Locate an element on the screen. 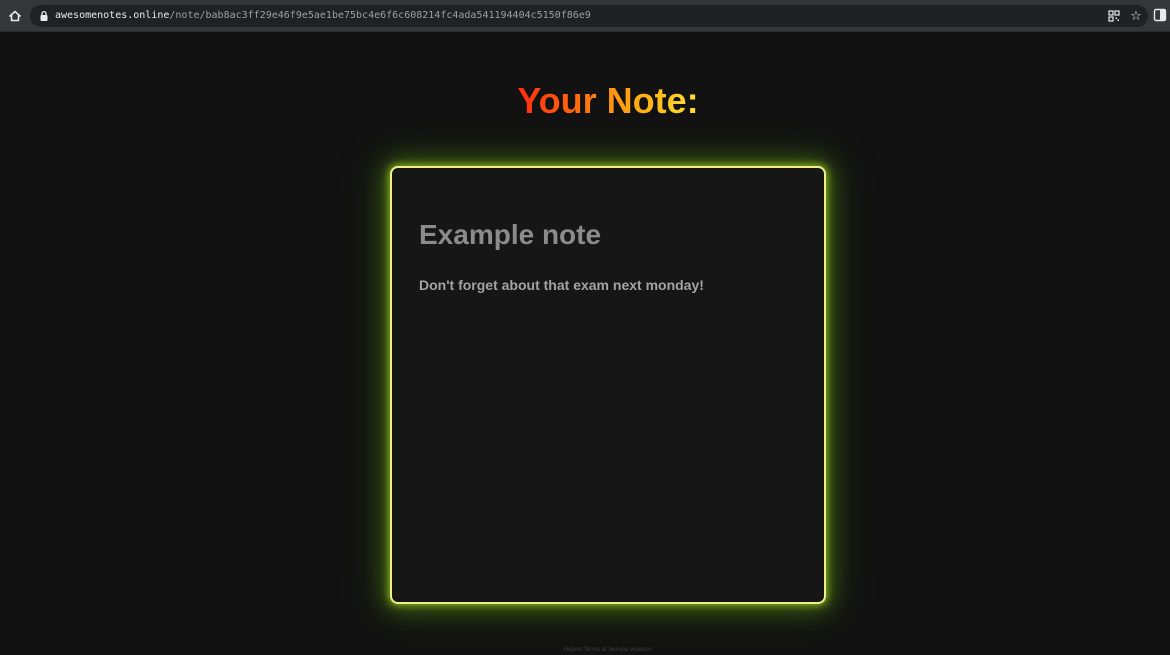  star-icon: ☆ is located at coordinates (1136, 15).